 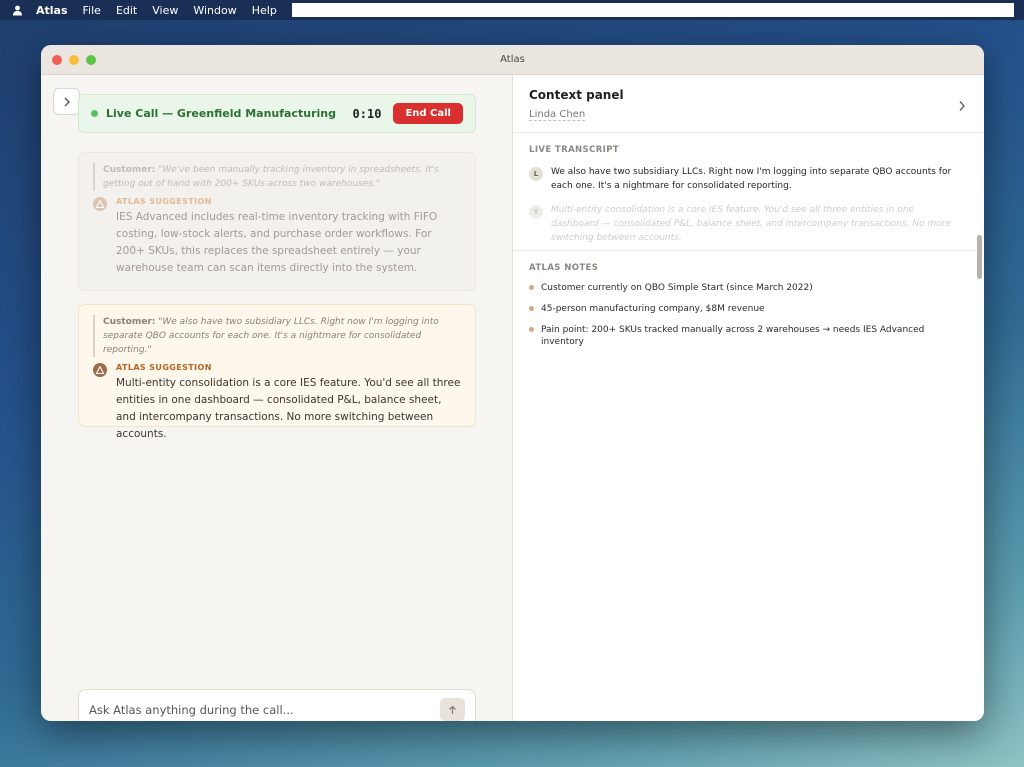 What do you see at coordinates (52, 10) in the screenshot?
I see `menu-app-name: Atlas` at bounding box center [52, 10].